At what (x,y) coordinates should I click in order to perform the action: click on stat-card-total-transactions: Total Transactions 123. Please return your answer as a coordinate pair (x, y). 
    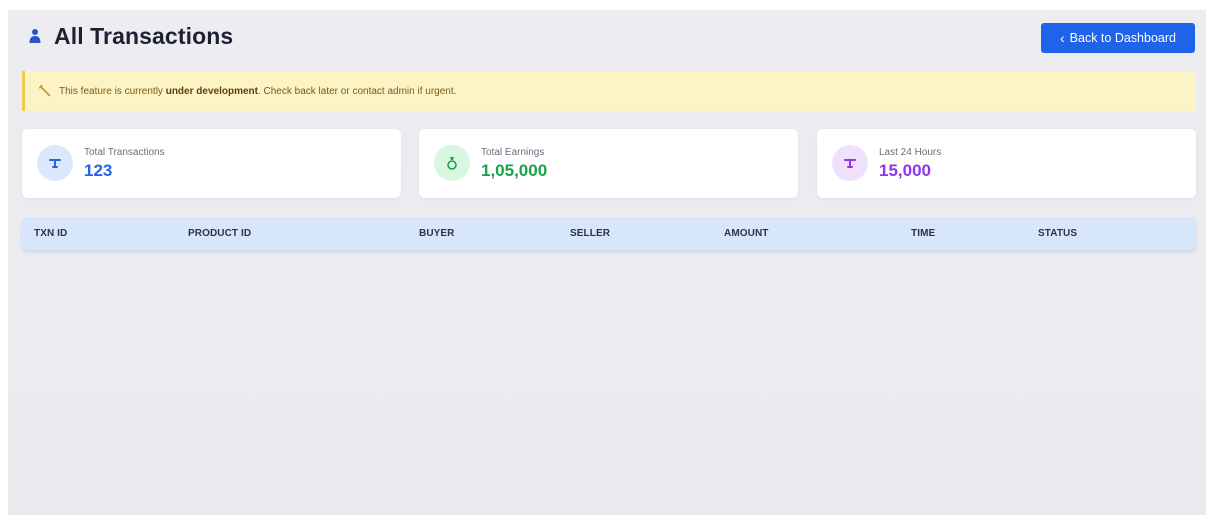
    Looking at the image, I should click on (211, 163).